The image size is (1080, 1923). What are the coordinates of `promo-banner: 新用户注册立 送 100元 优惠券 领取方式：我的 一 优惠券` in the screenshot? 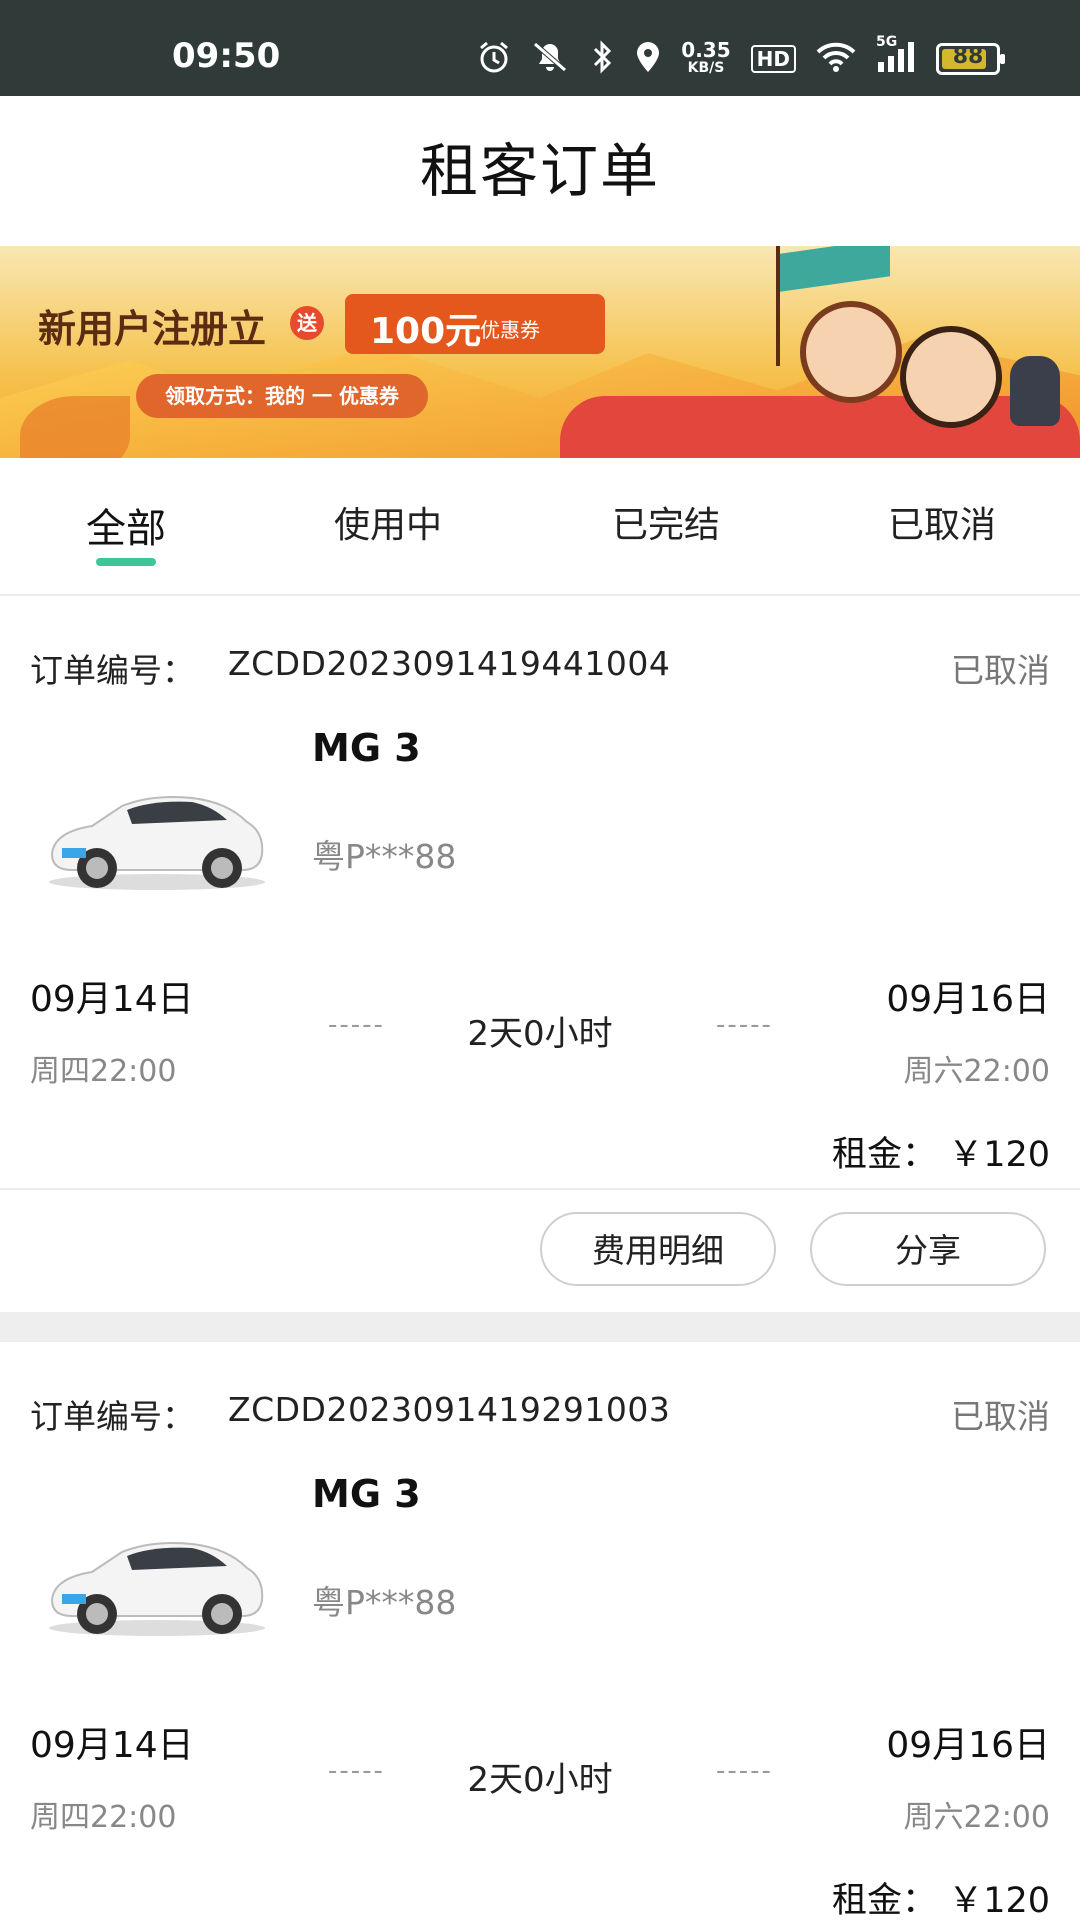 It's located at (540, 352).